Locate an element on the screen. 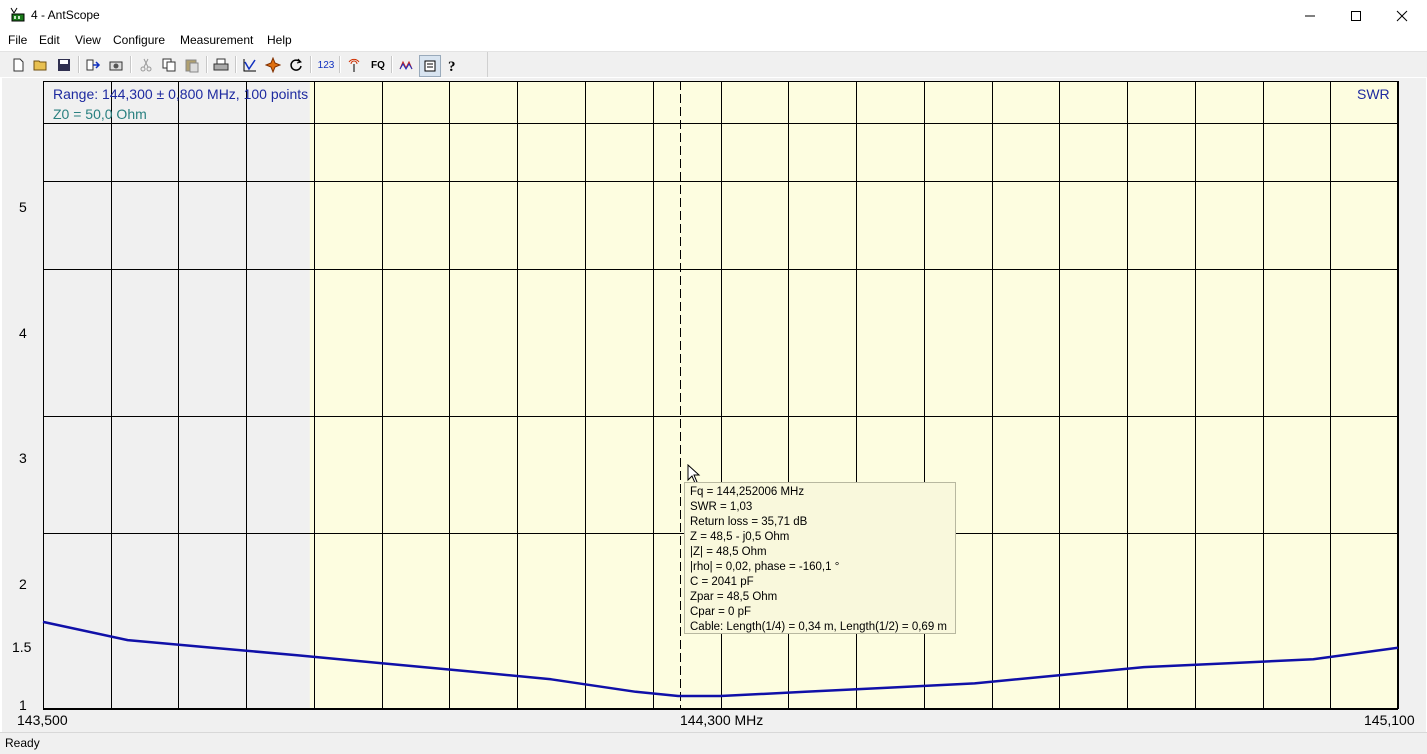 This screenshot has height=754, width=1427. paste-button is located at coordinates (192, 65).